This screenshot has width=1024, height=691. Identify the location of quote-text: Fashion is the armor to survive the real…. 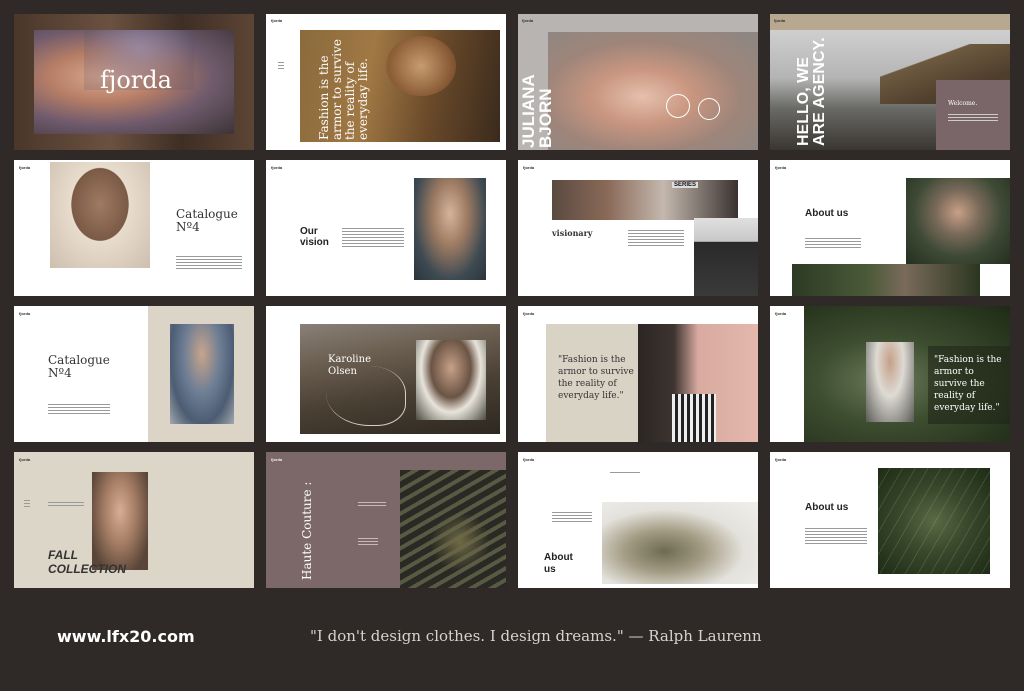
(343, 89).